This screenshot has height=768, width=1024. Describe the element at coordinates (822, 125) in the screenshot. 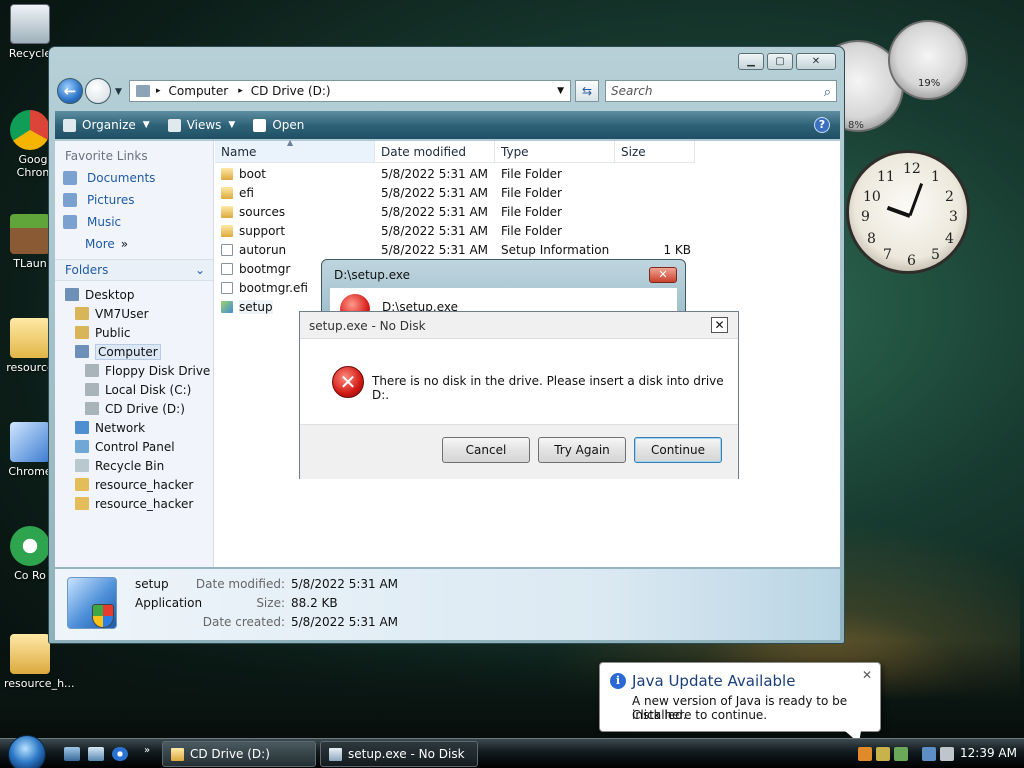

I see `help-icon: ?` at that location.